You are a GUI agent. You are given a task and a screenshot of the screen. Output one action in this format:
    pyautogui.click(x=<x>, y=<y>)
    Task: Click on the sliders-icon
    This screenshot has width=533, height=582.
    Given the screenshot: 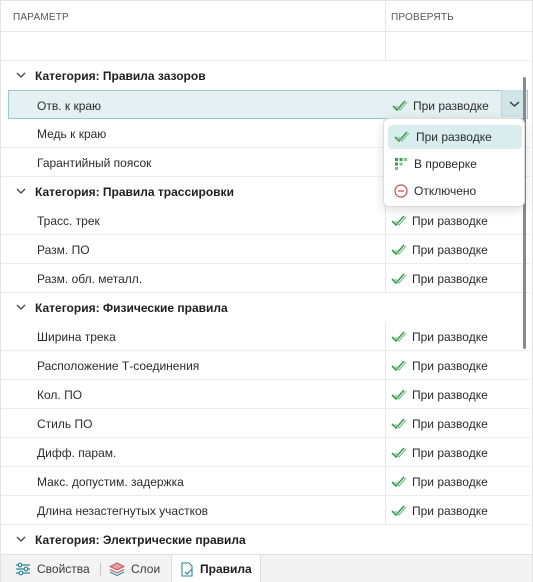 What is the action you would take?
    pyautogui.click(x=23, y=569)
    